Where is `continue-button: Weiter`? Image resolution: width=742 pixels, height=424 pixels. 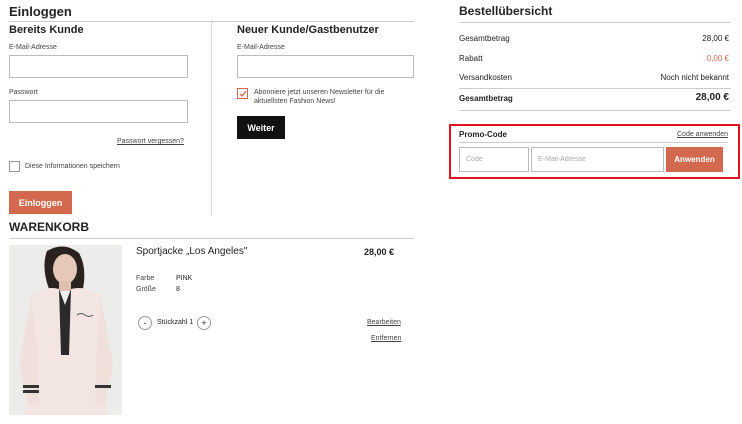
continue-button: Weiter is located at coordinates (261, 127).